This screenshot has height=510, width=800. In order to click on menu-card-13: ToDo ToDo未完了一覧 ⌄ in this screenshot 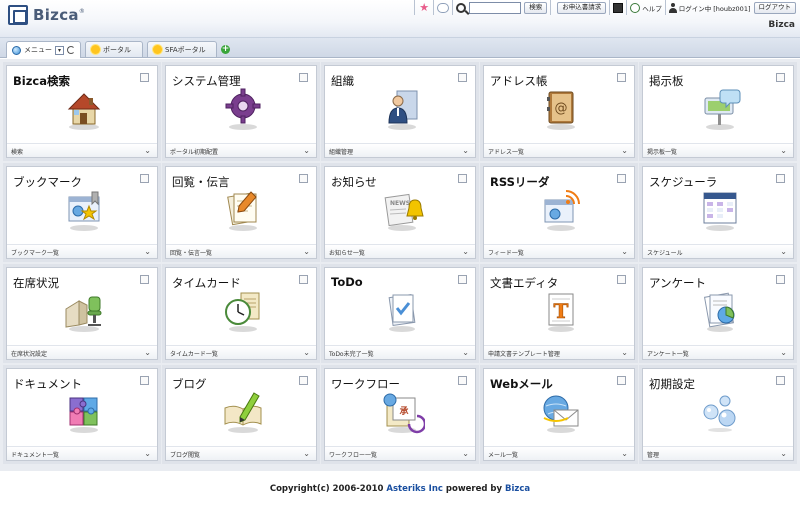, I will do `click(400, 313)`.